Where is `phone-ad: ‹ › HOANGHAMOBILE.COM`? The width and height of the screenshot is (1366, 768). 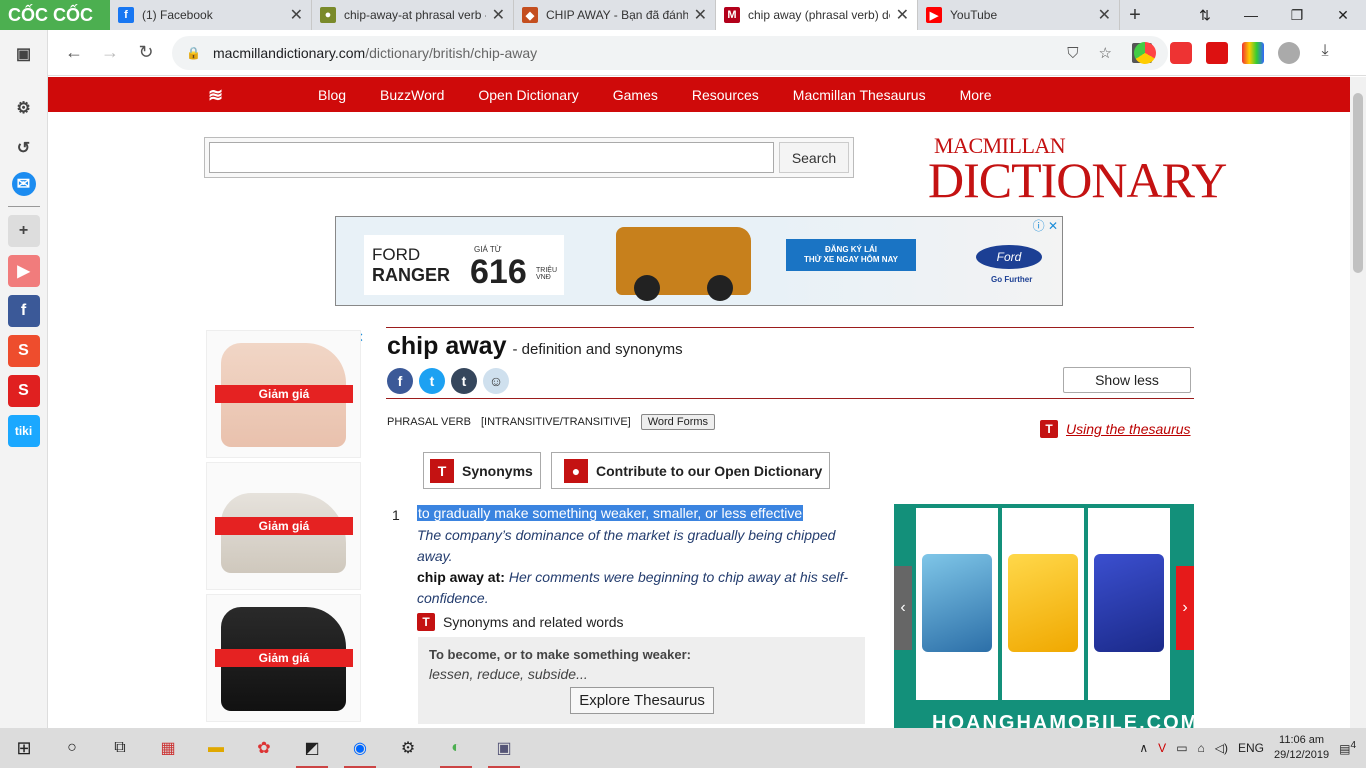
phone-ad: ‹ › HOANGHAMOBILE.COM is located at coordinates (1044, 616).